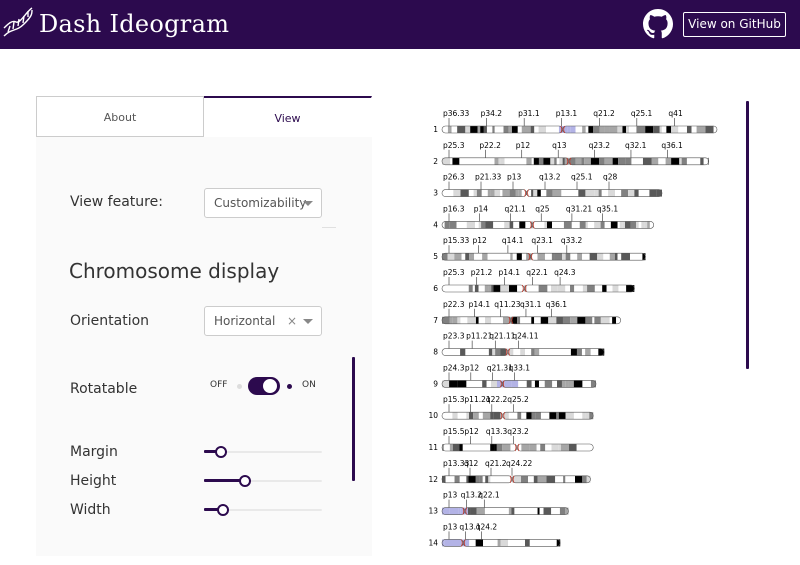  Describe the element at coordinates (263, 203) in the screenshot. I see `view-feature-dropdown: Customizability` at that location.